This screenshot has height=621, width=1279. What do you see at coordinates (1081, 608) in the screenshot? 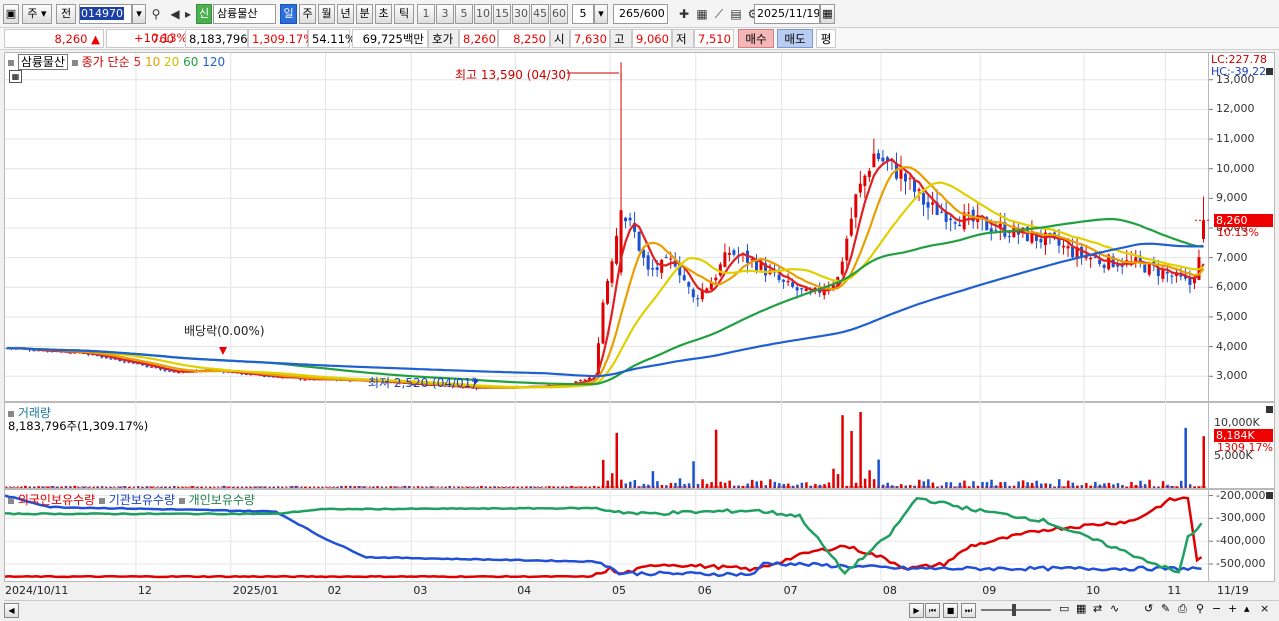
I see `layout-icon: ▦` at bounding box center [1081, 608].